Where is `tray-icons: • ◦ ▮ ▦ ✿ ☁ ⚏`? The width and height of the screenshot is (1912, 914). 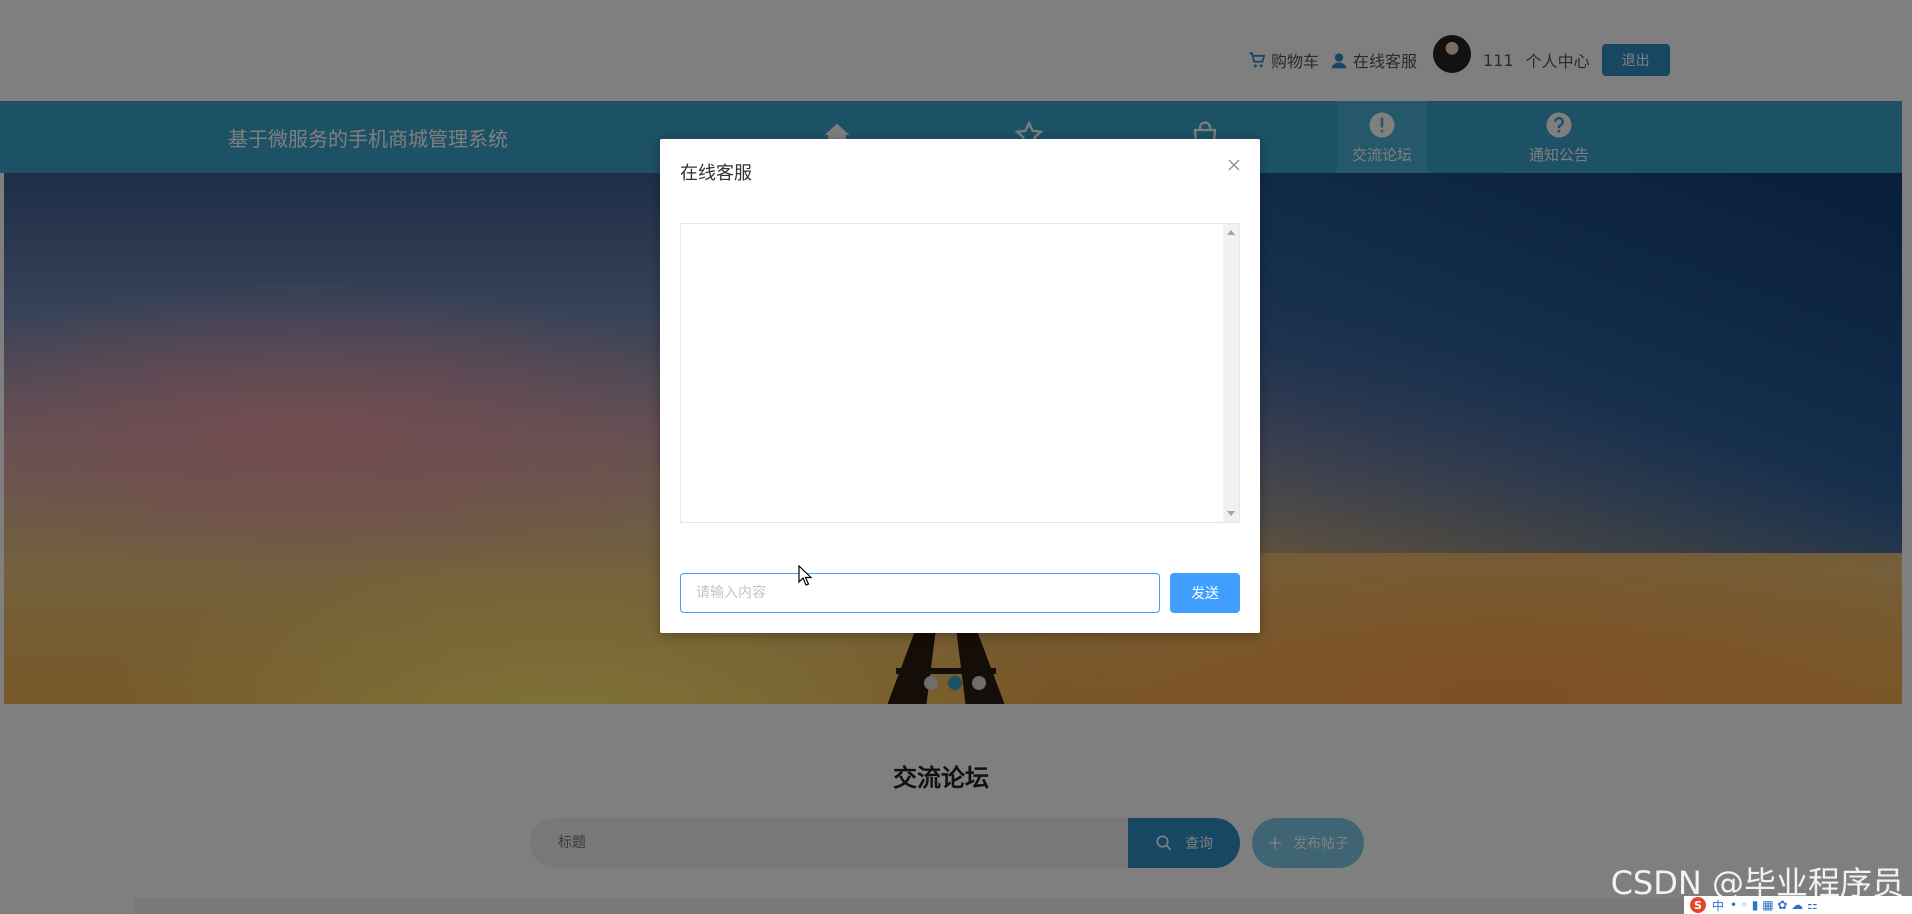 tray-icons: • ◦ ▮ ▦ ✿ ☁ ⚏ is located at coordinates (1774, 905).